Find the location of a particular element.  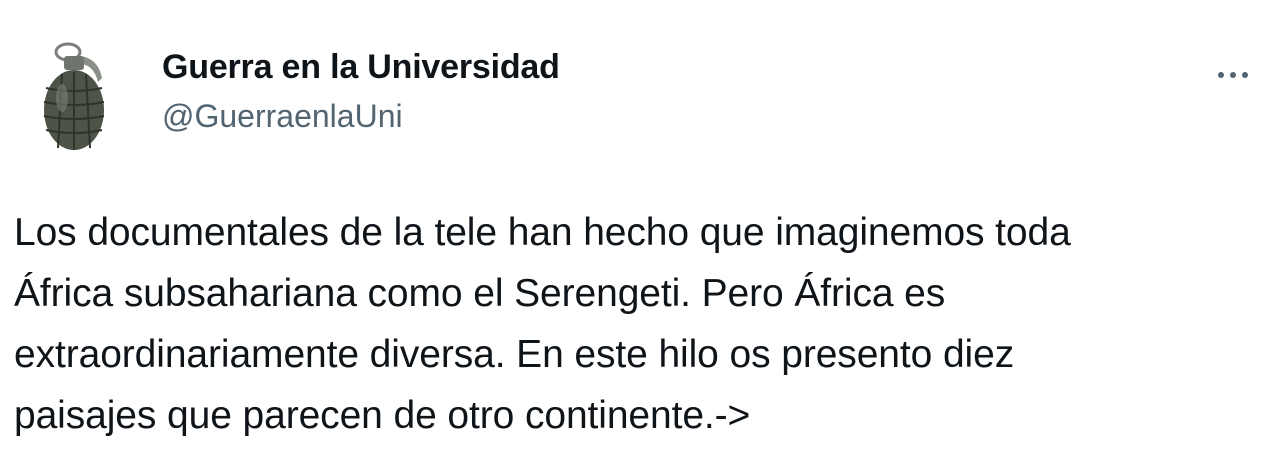

author-display-name: Guerra en la Universidad is located at coordinates (361, 67).